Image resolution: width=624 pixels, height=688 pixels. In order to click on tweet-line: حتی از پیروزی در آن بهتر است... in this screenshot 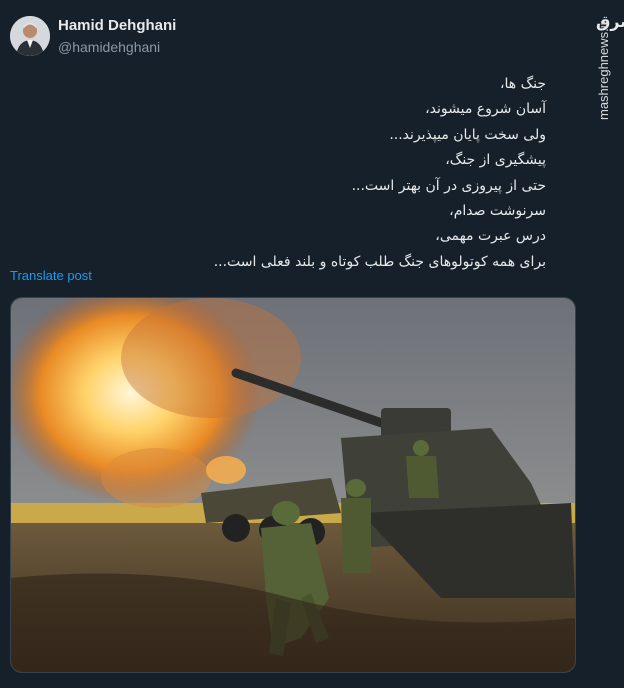, I will do `click(448, 185)`.